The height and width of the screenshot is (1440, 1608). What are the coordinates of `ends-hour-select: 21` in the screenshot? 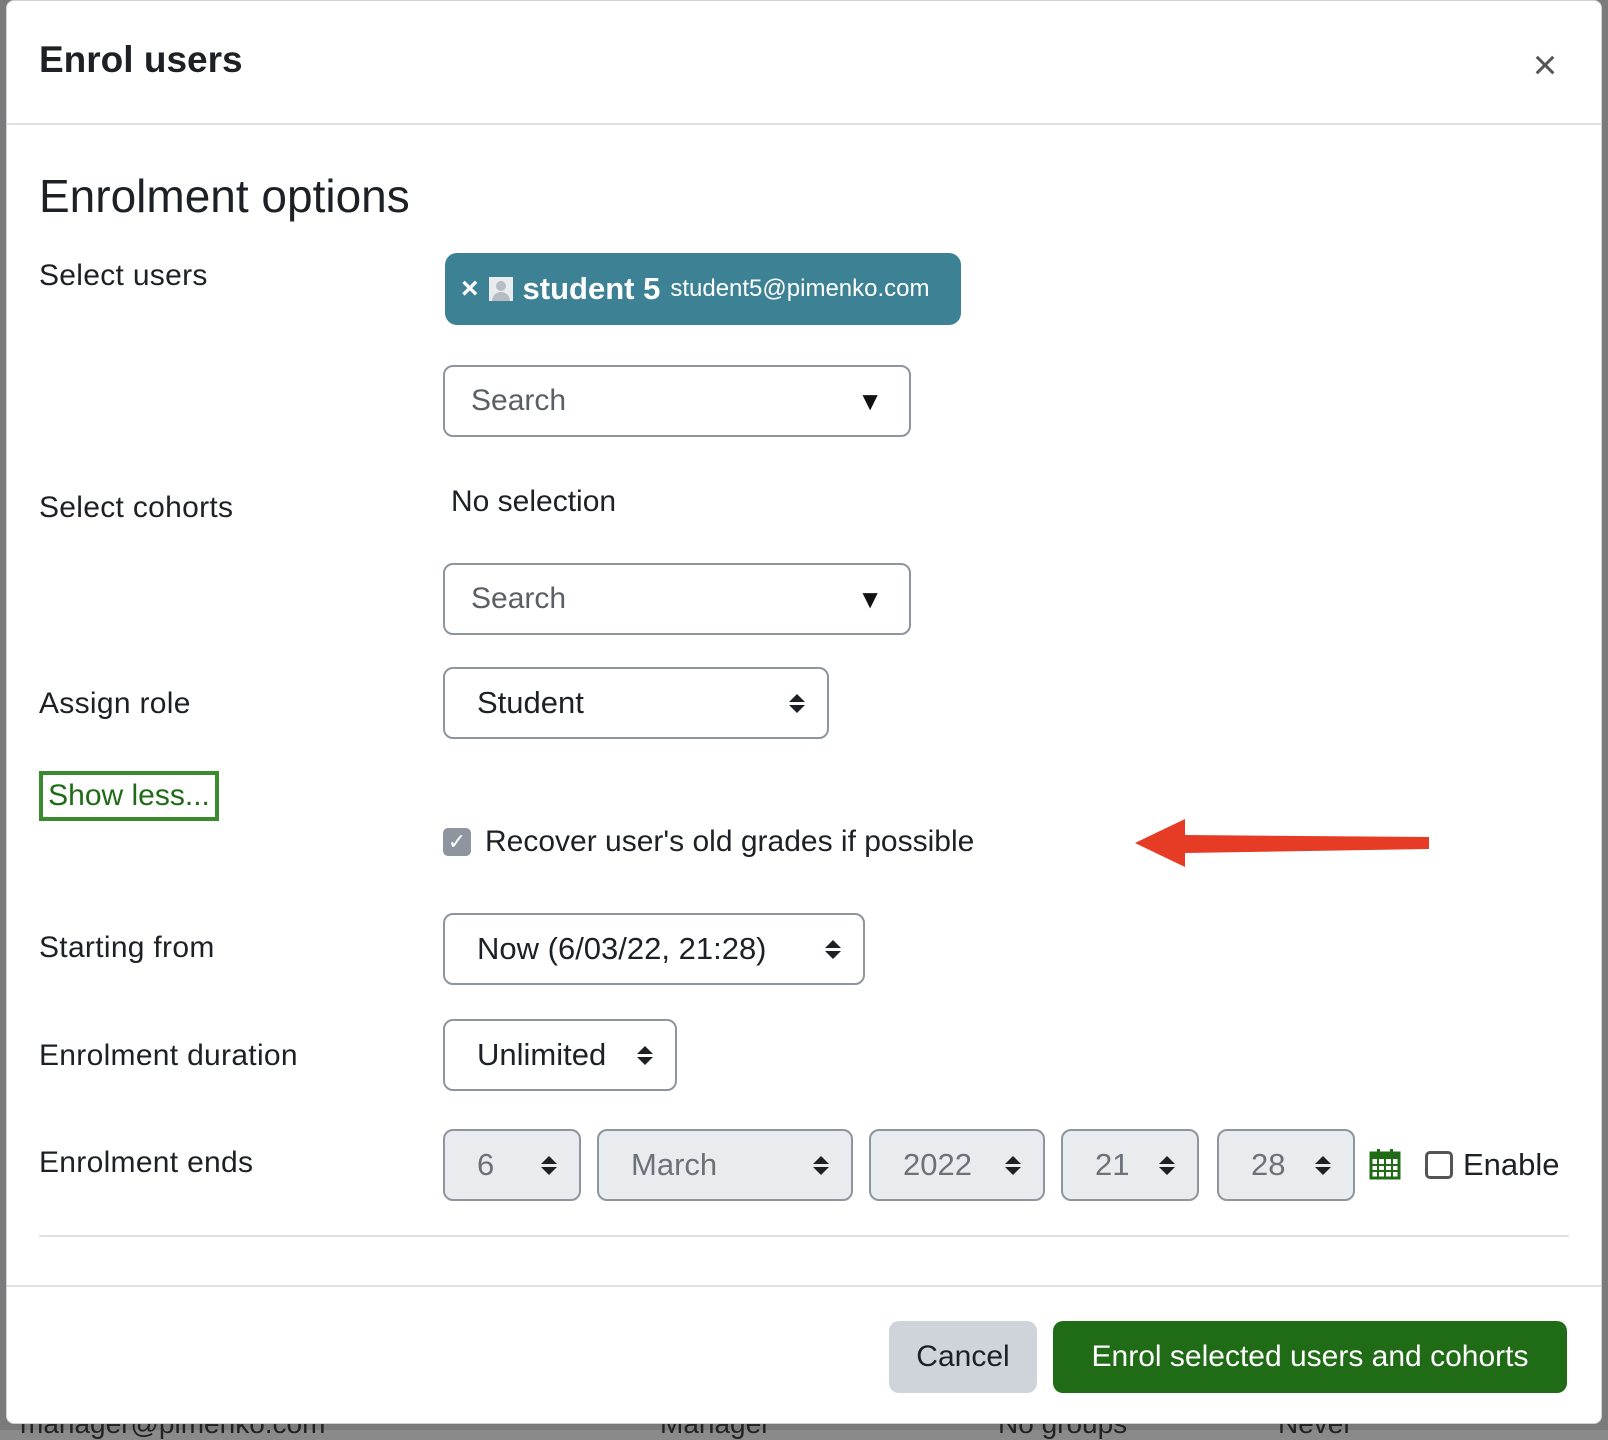 It's located at (1130, 1165).